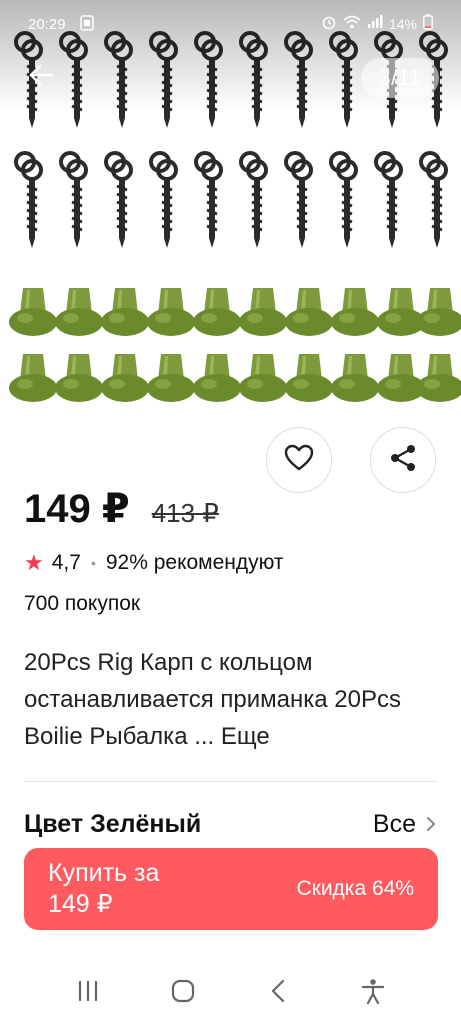 This screenshot has height=1024, width=461. I want to click on star-icon: ★, so click(34, 562).